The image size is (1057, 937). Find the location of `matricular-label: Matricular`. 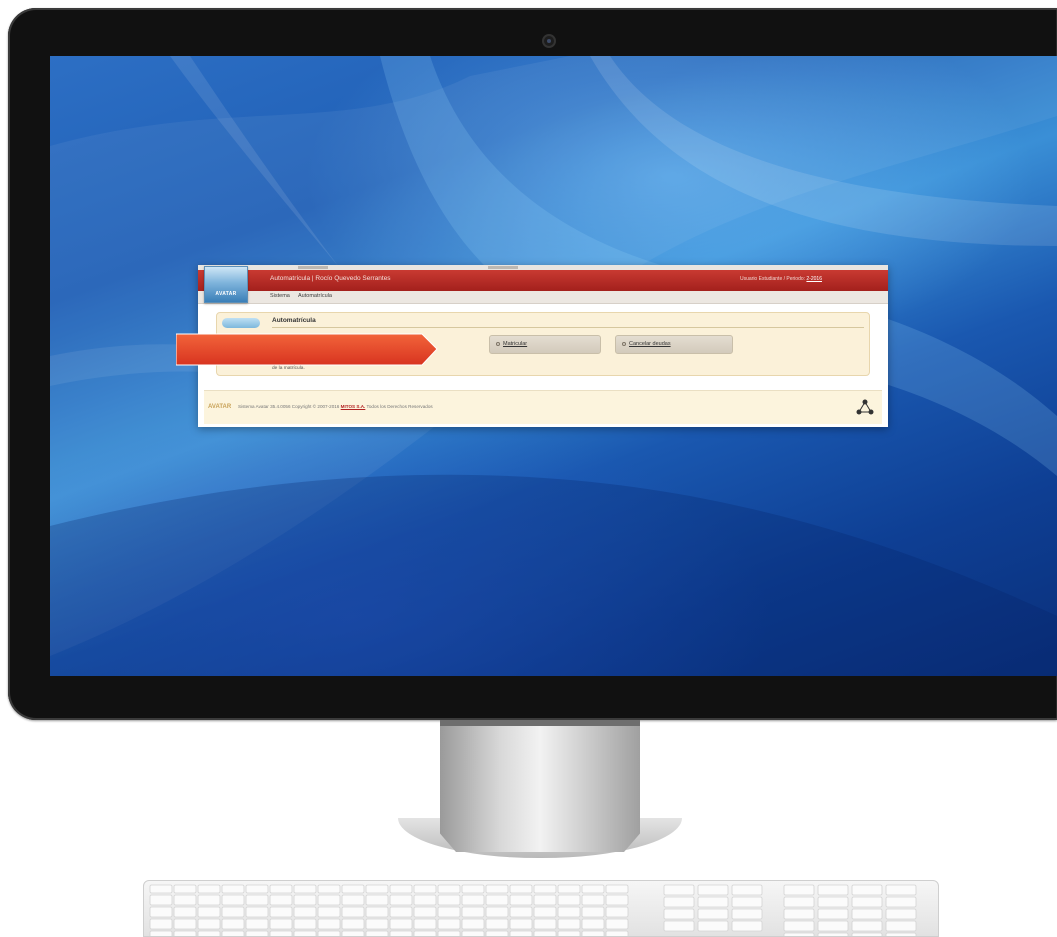

matricular-label: Matricular is located at coordinates (515, 344).